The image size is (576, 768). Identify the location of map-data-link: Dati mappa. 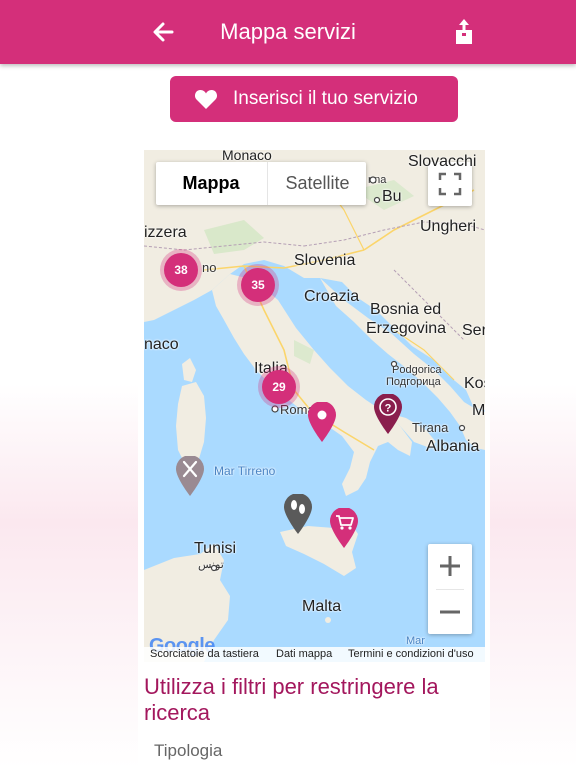
(304, 654).